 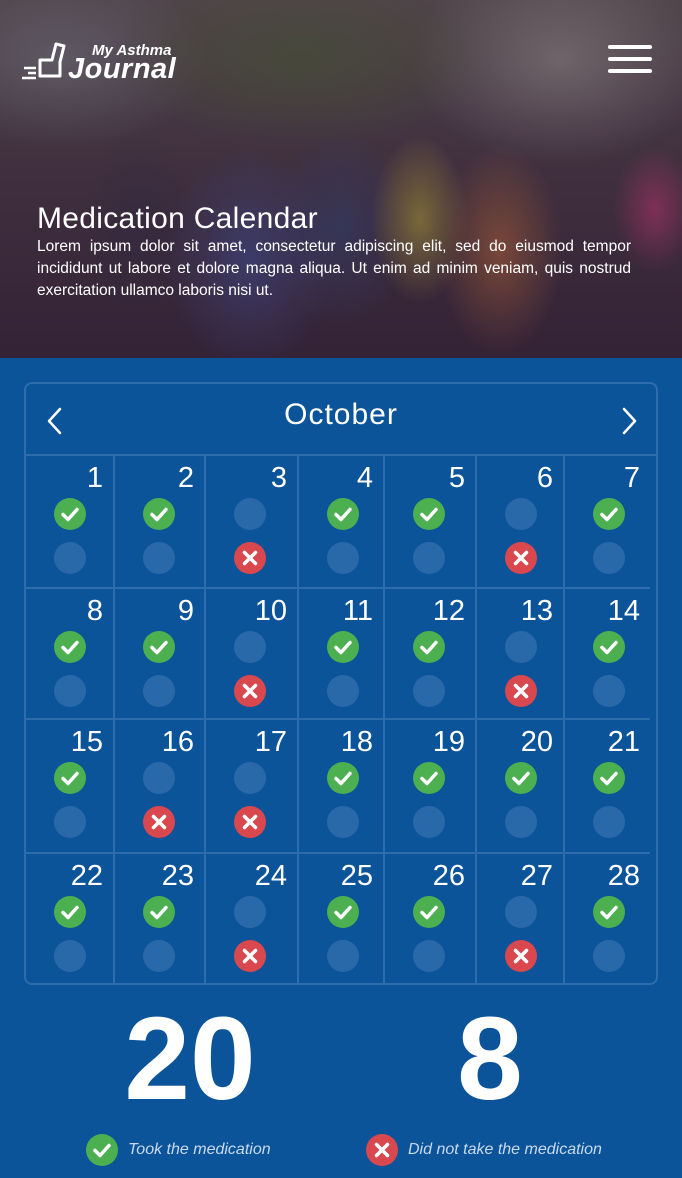 What do you see at coordinates (190, 1059) in the screenshot?
I see `took-count: 20` at bounding box center [190, 1059].